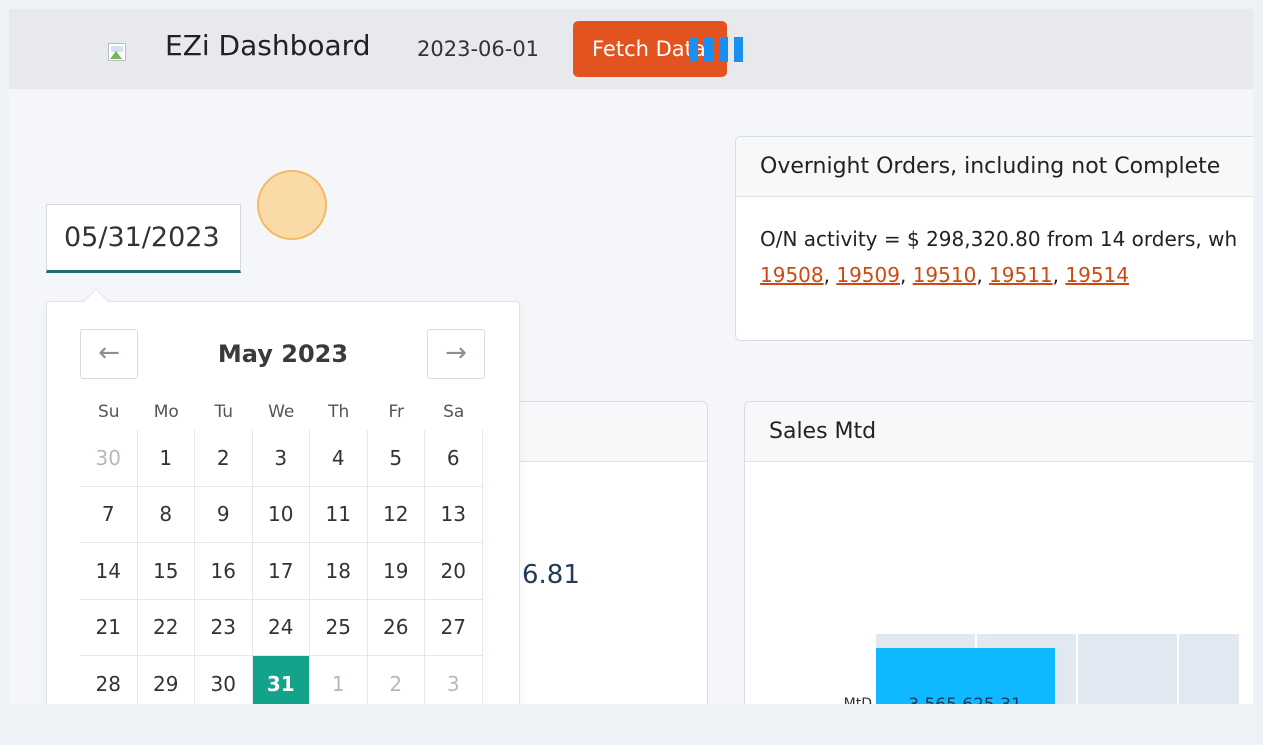  I want to click on order-link-19514: 19514, so click(1097, 275).